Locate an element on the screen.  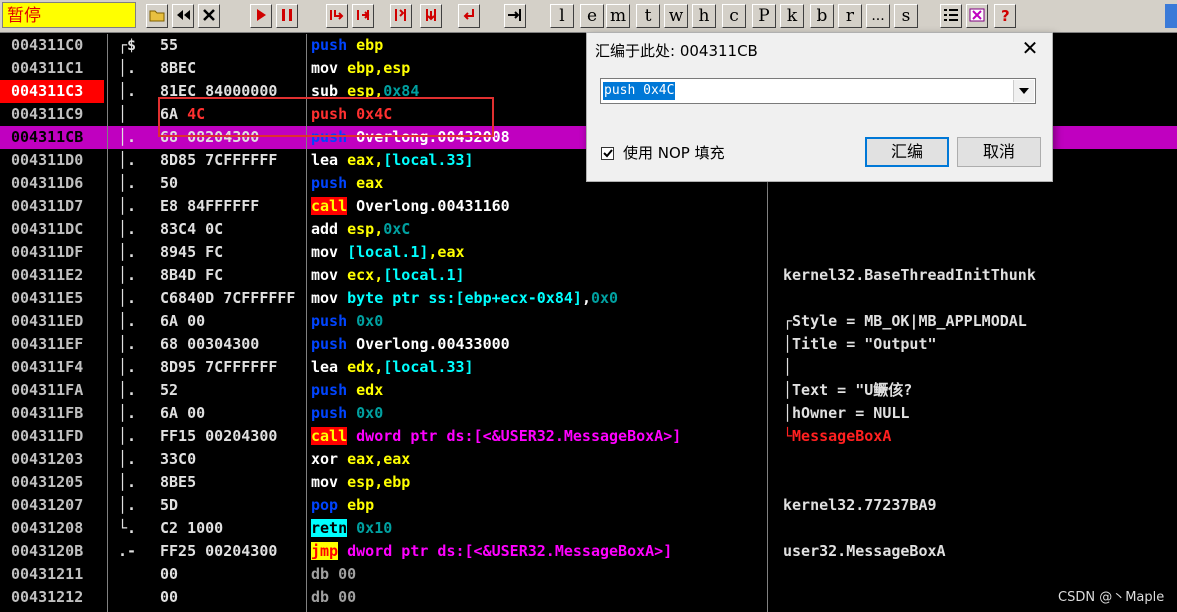
operand: Overlong.00432008 is located at coordinates (428, 137).